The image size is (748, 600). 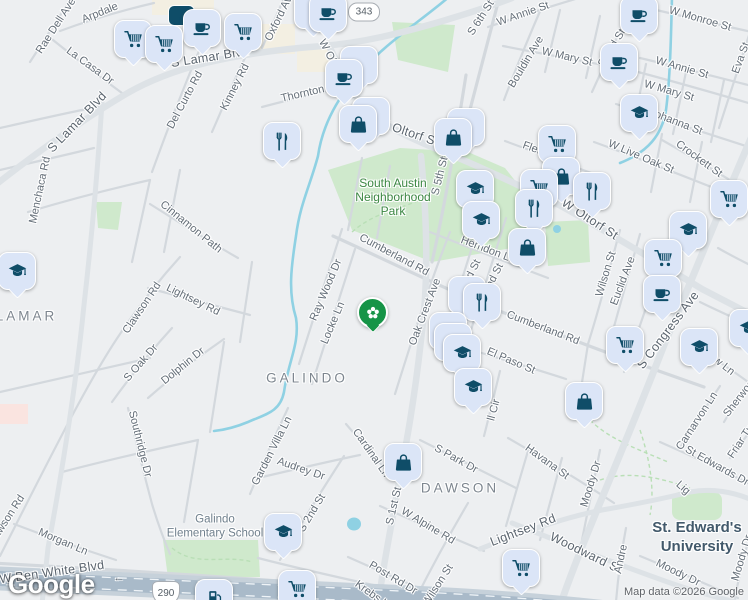 I want to click on poi-marker-fuel, so click(x=214, y=589).